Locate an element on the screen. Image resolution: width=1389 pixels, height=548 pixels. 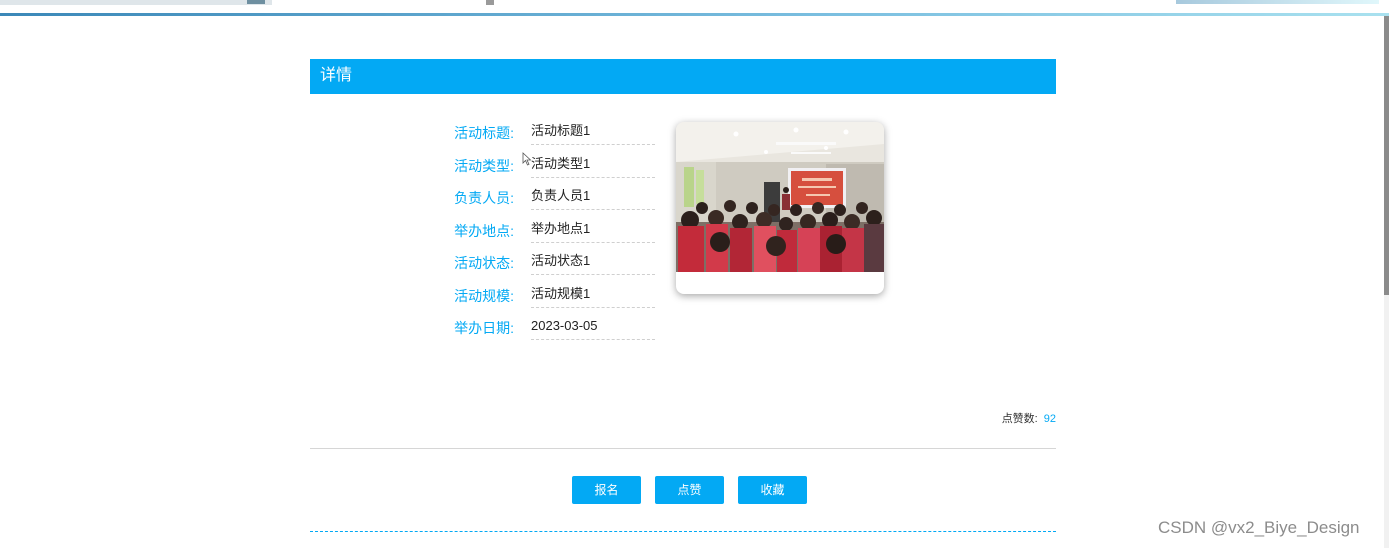
detail-row-scale: 活动规模: 活动规模1 is located at coordinates (540, 293).